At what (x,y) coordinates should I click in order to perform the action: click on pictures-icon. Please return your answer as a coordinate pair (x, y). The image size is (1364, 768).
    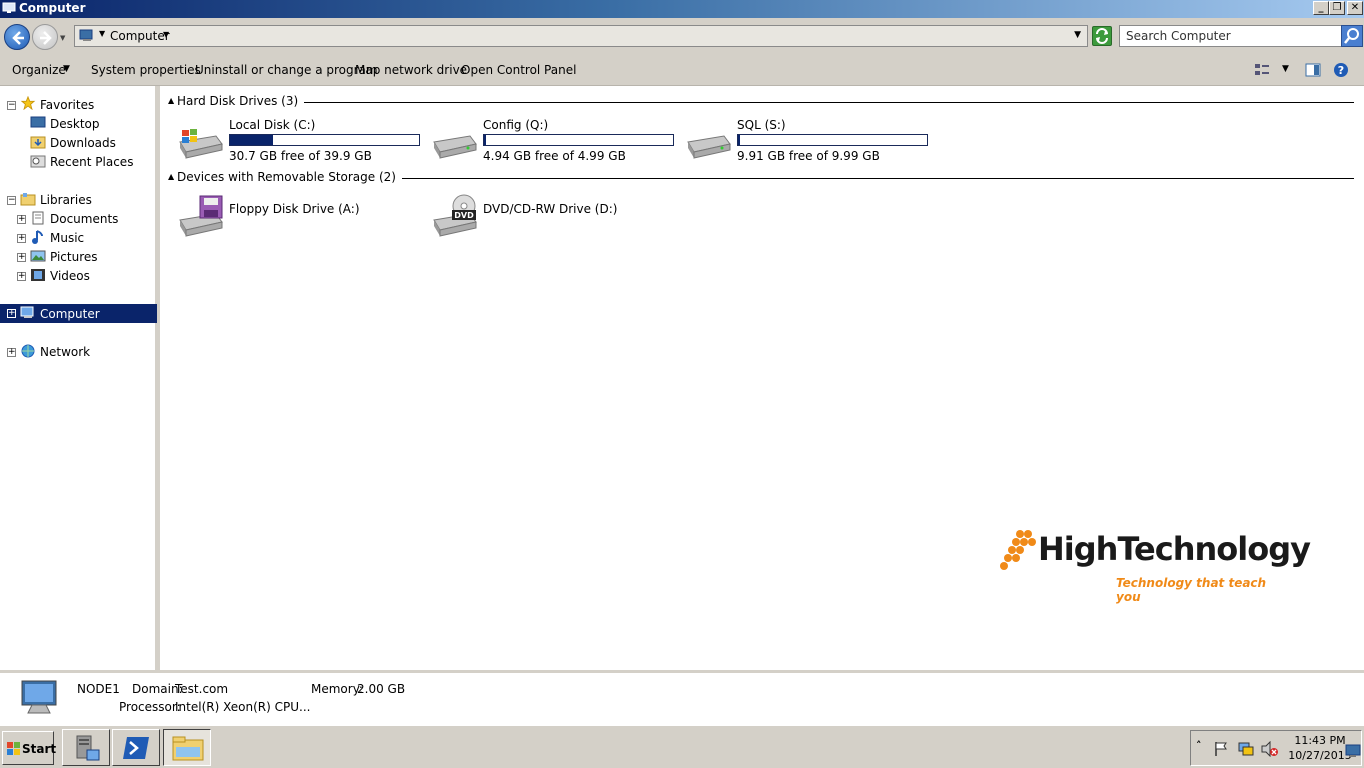
    Looking at the image, I should click on (38, 256).